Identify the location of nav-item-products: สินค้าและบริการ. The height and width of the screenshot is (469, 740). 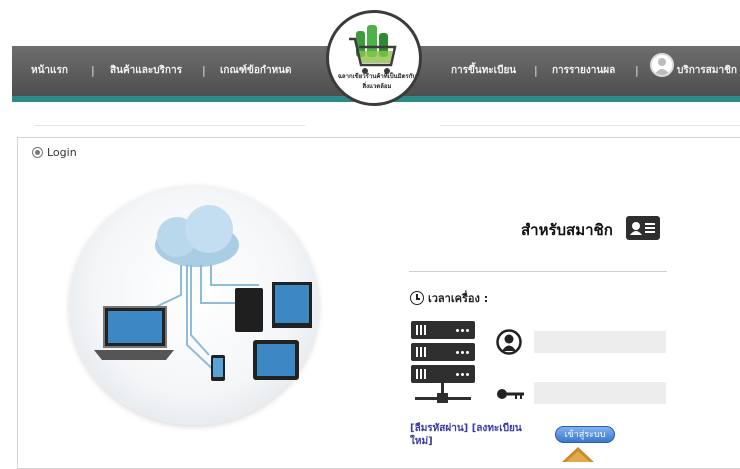
(146, 71).